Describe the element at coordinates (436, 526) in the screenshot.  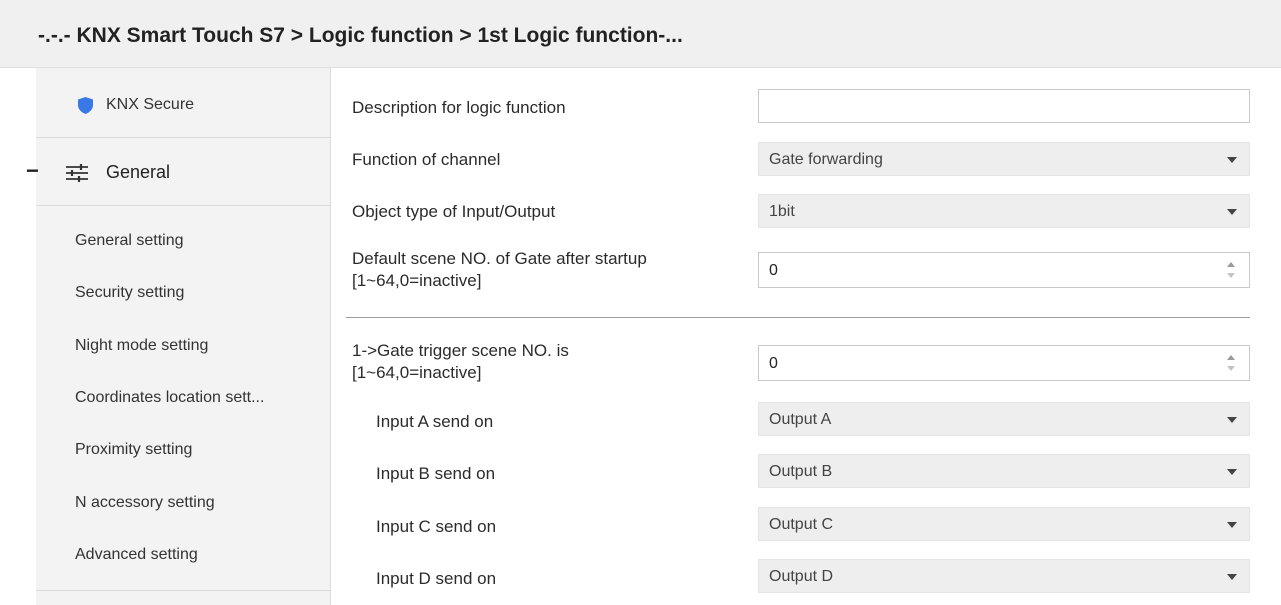
I see `input-c-label: Input C send on` at that location.